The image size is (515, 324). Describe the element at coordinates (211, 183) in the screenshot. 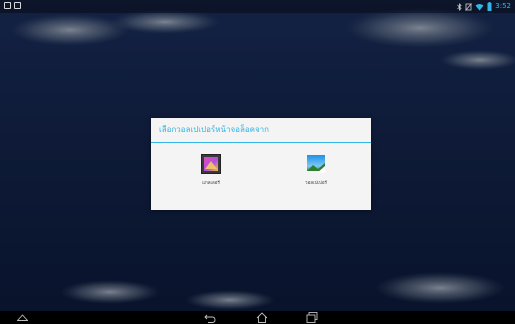

I see `gallery-label: แกลเลอรี` at that location.